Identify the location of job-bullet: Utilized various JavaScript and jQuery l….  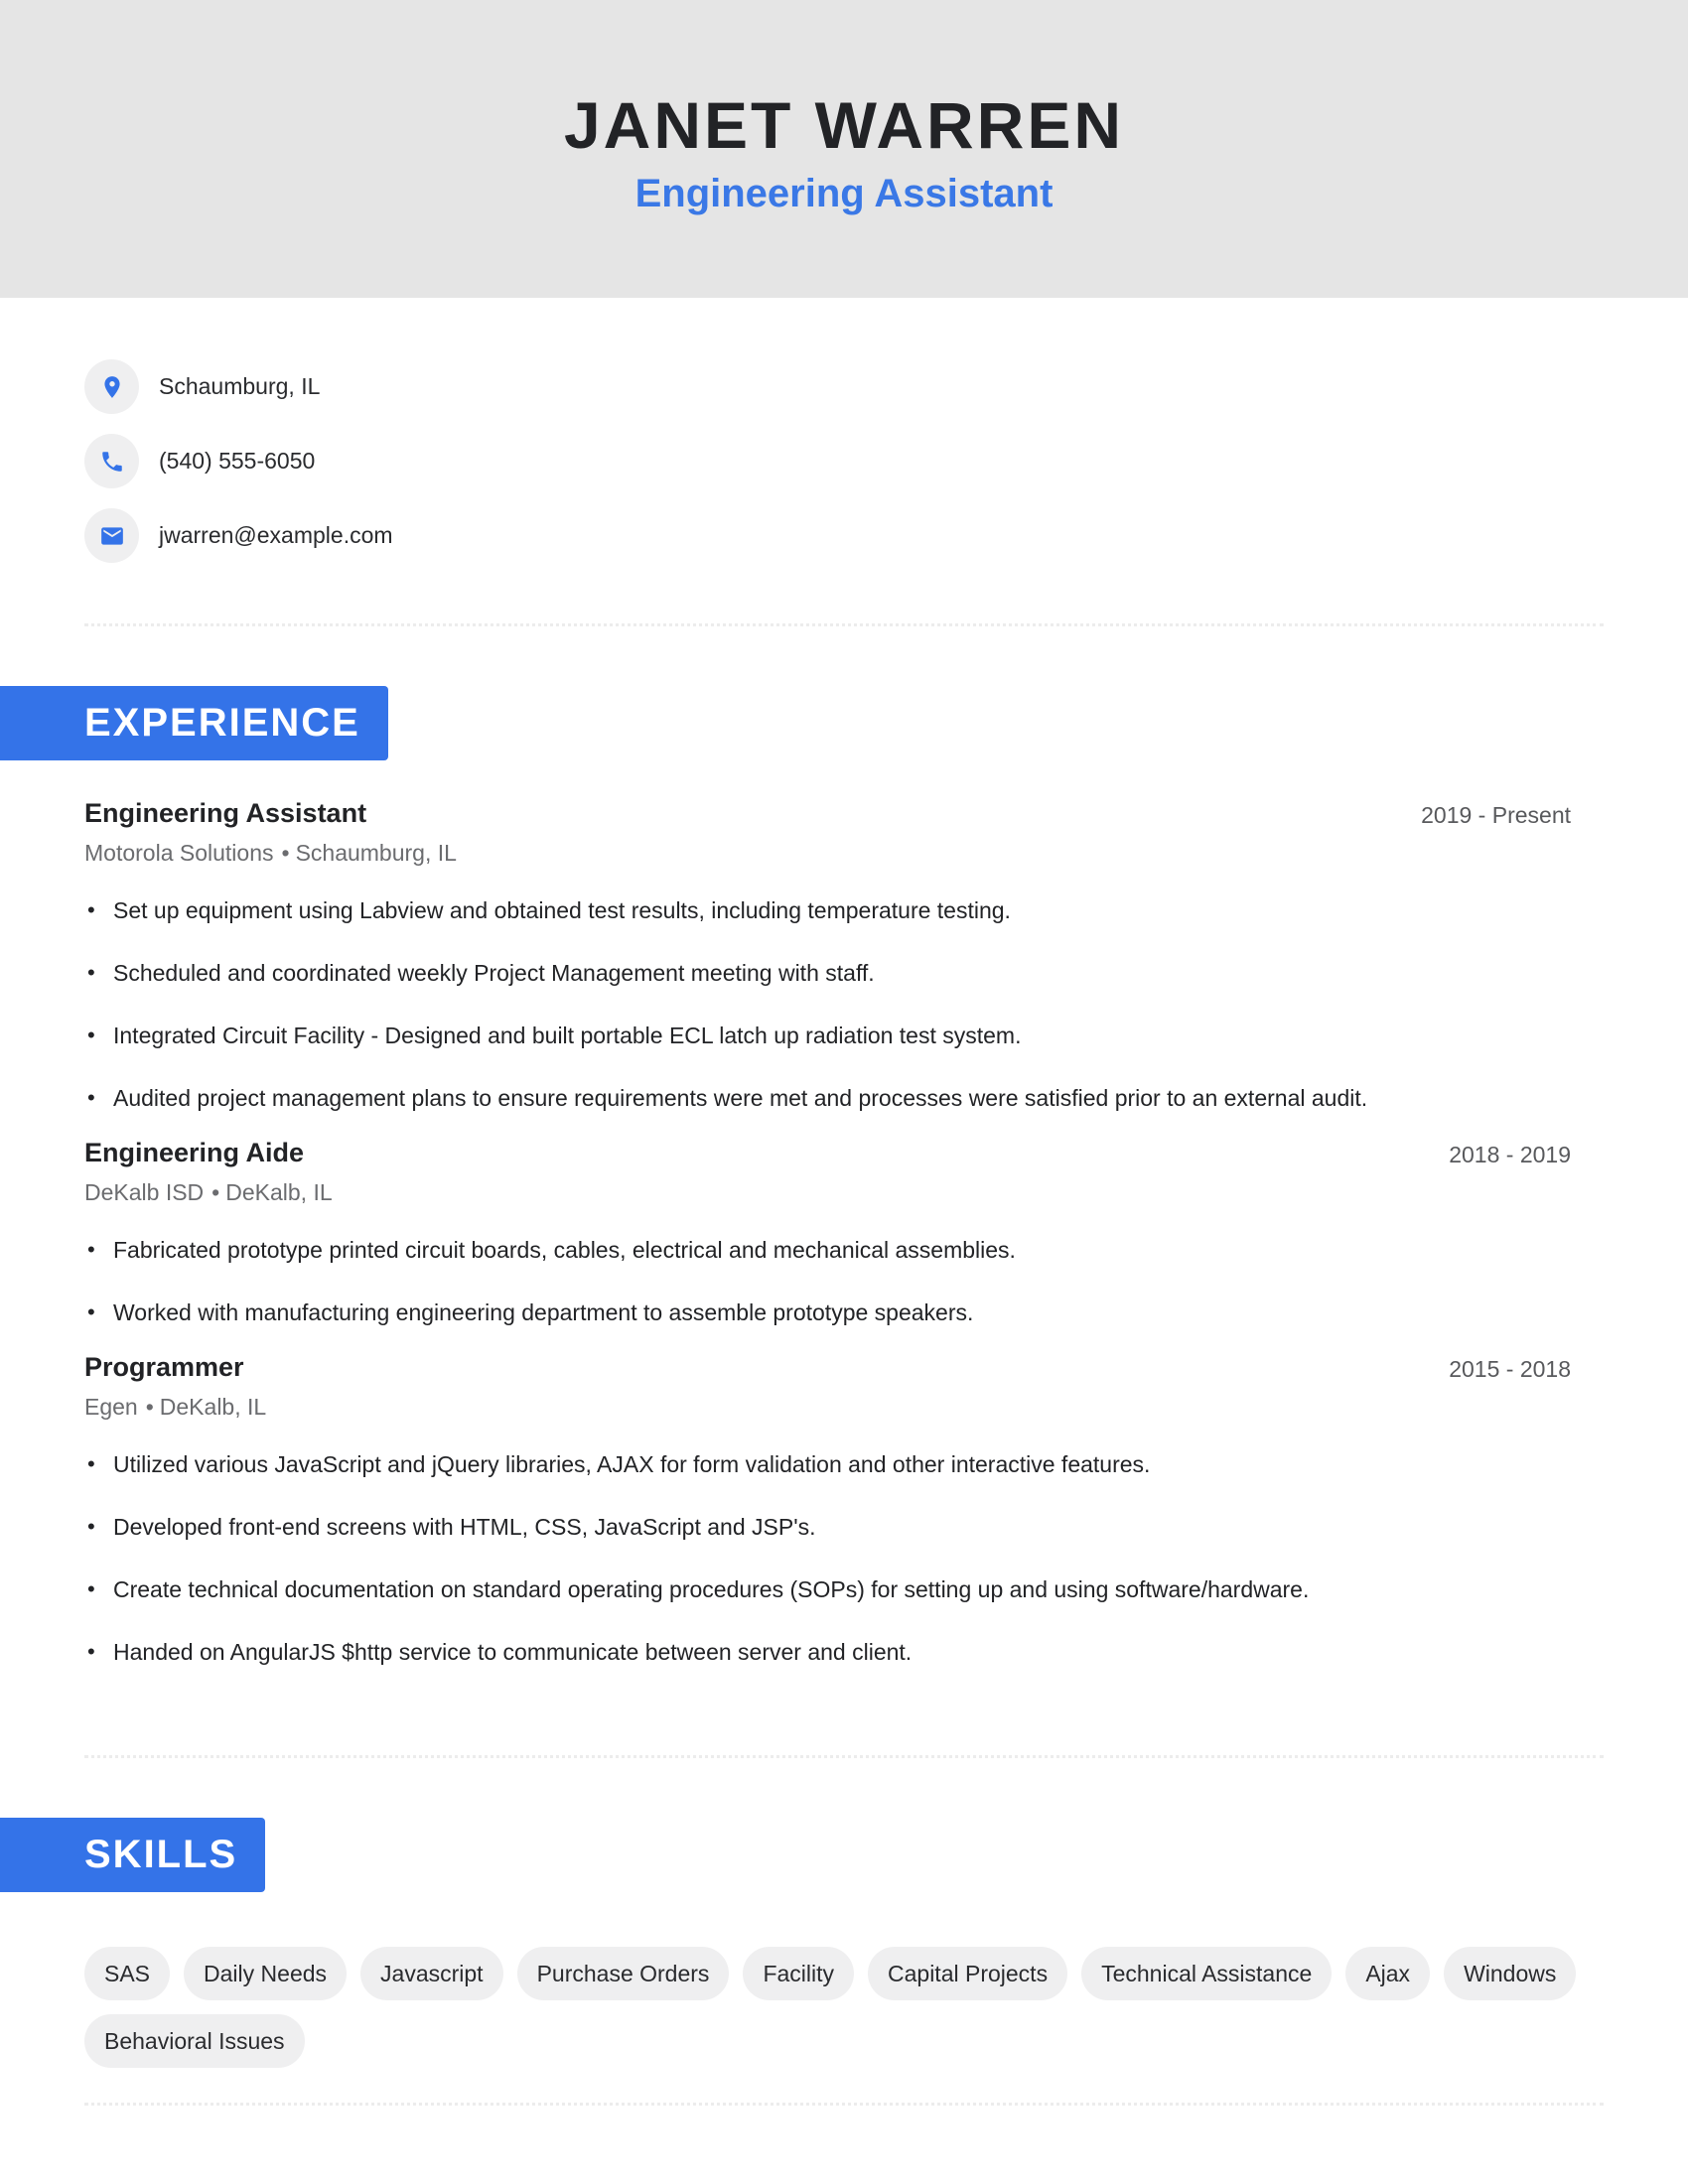
(827, 1480).